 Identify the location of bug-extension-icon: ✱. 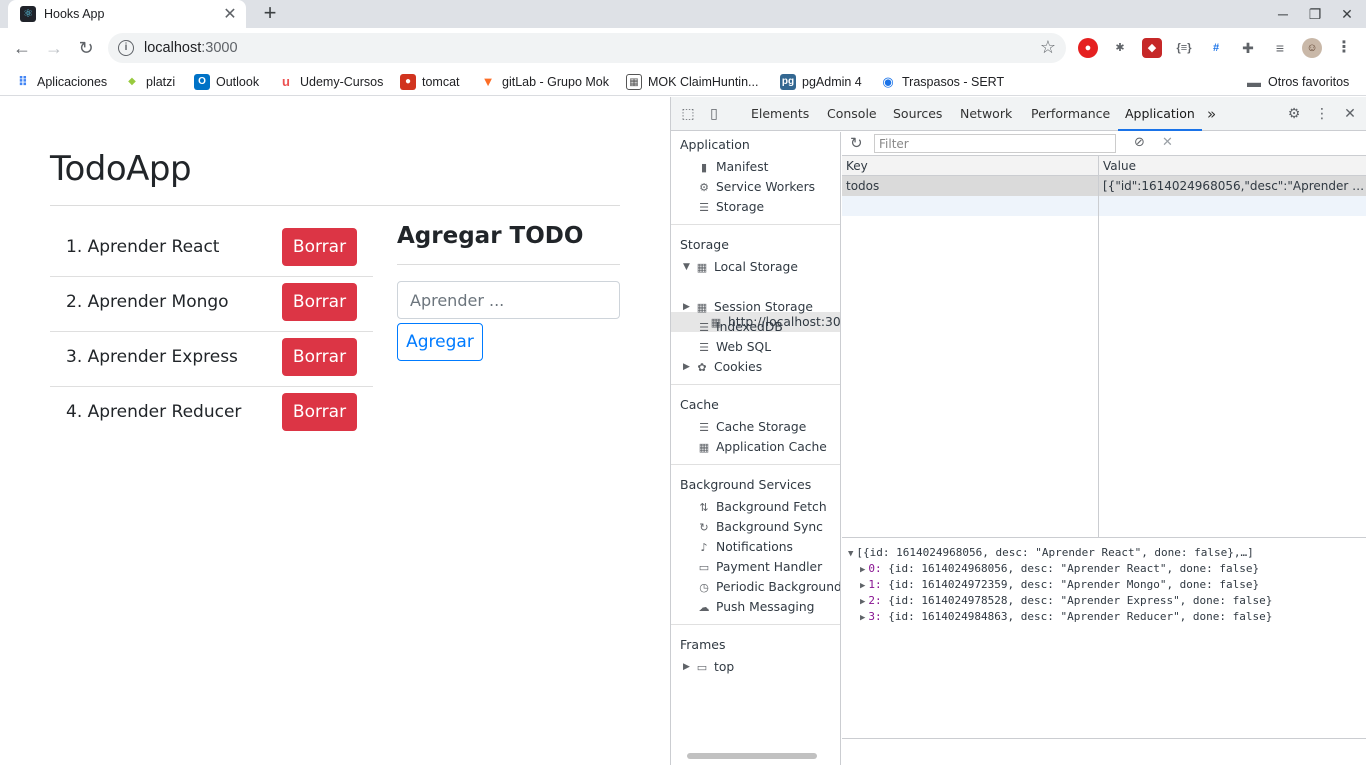
(1120, 48).